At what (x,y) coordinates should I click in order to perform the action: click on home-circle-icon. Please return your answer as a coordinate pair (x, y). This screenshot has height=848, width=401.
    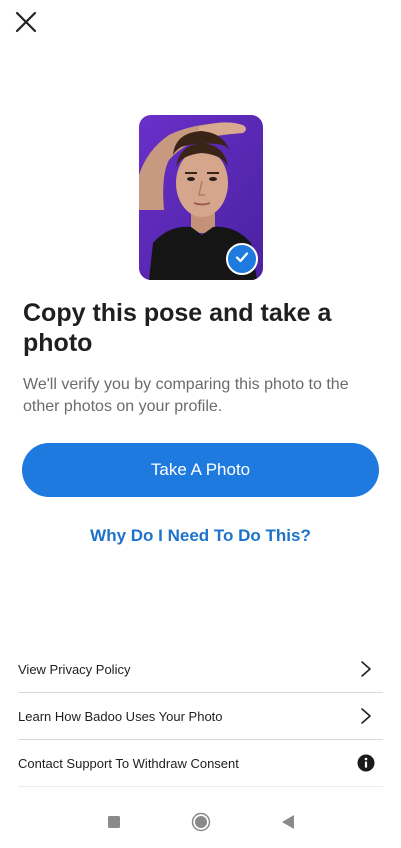
    Looking at the image, I should click on (201, 824).